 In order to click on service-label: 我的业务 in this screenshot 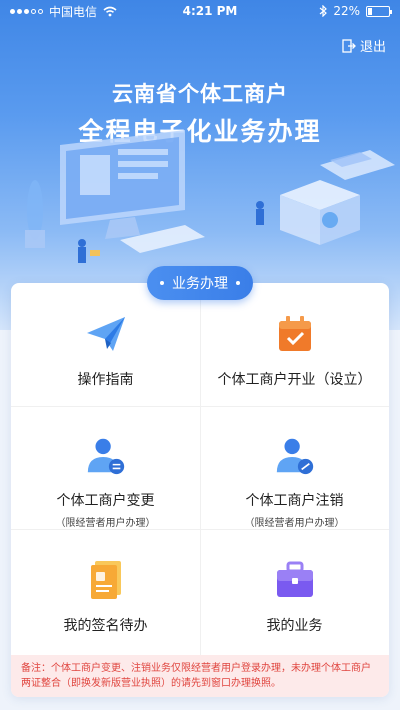, I will do `click(294, 626)`.